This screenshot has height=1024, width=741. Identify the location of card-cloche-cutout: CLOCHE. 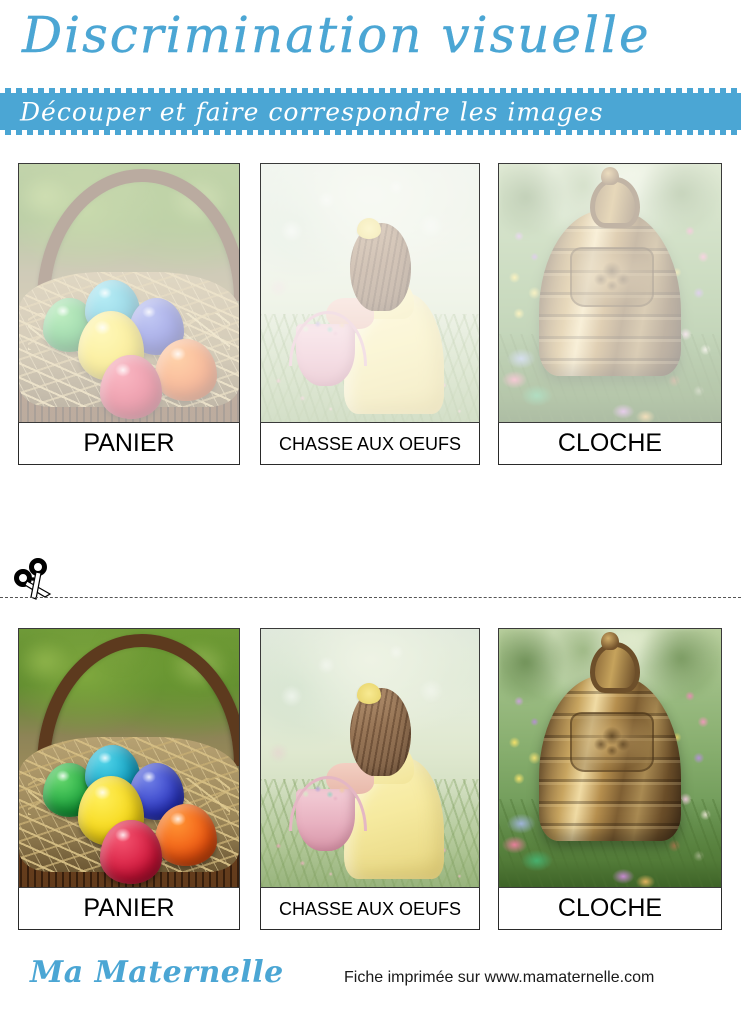
(610, 779).